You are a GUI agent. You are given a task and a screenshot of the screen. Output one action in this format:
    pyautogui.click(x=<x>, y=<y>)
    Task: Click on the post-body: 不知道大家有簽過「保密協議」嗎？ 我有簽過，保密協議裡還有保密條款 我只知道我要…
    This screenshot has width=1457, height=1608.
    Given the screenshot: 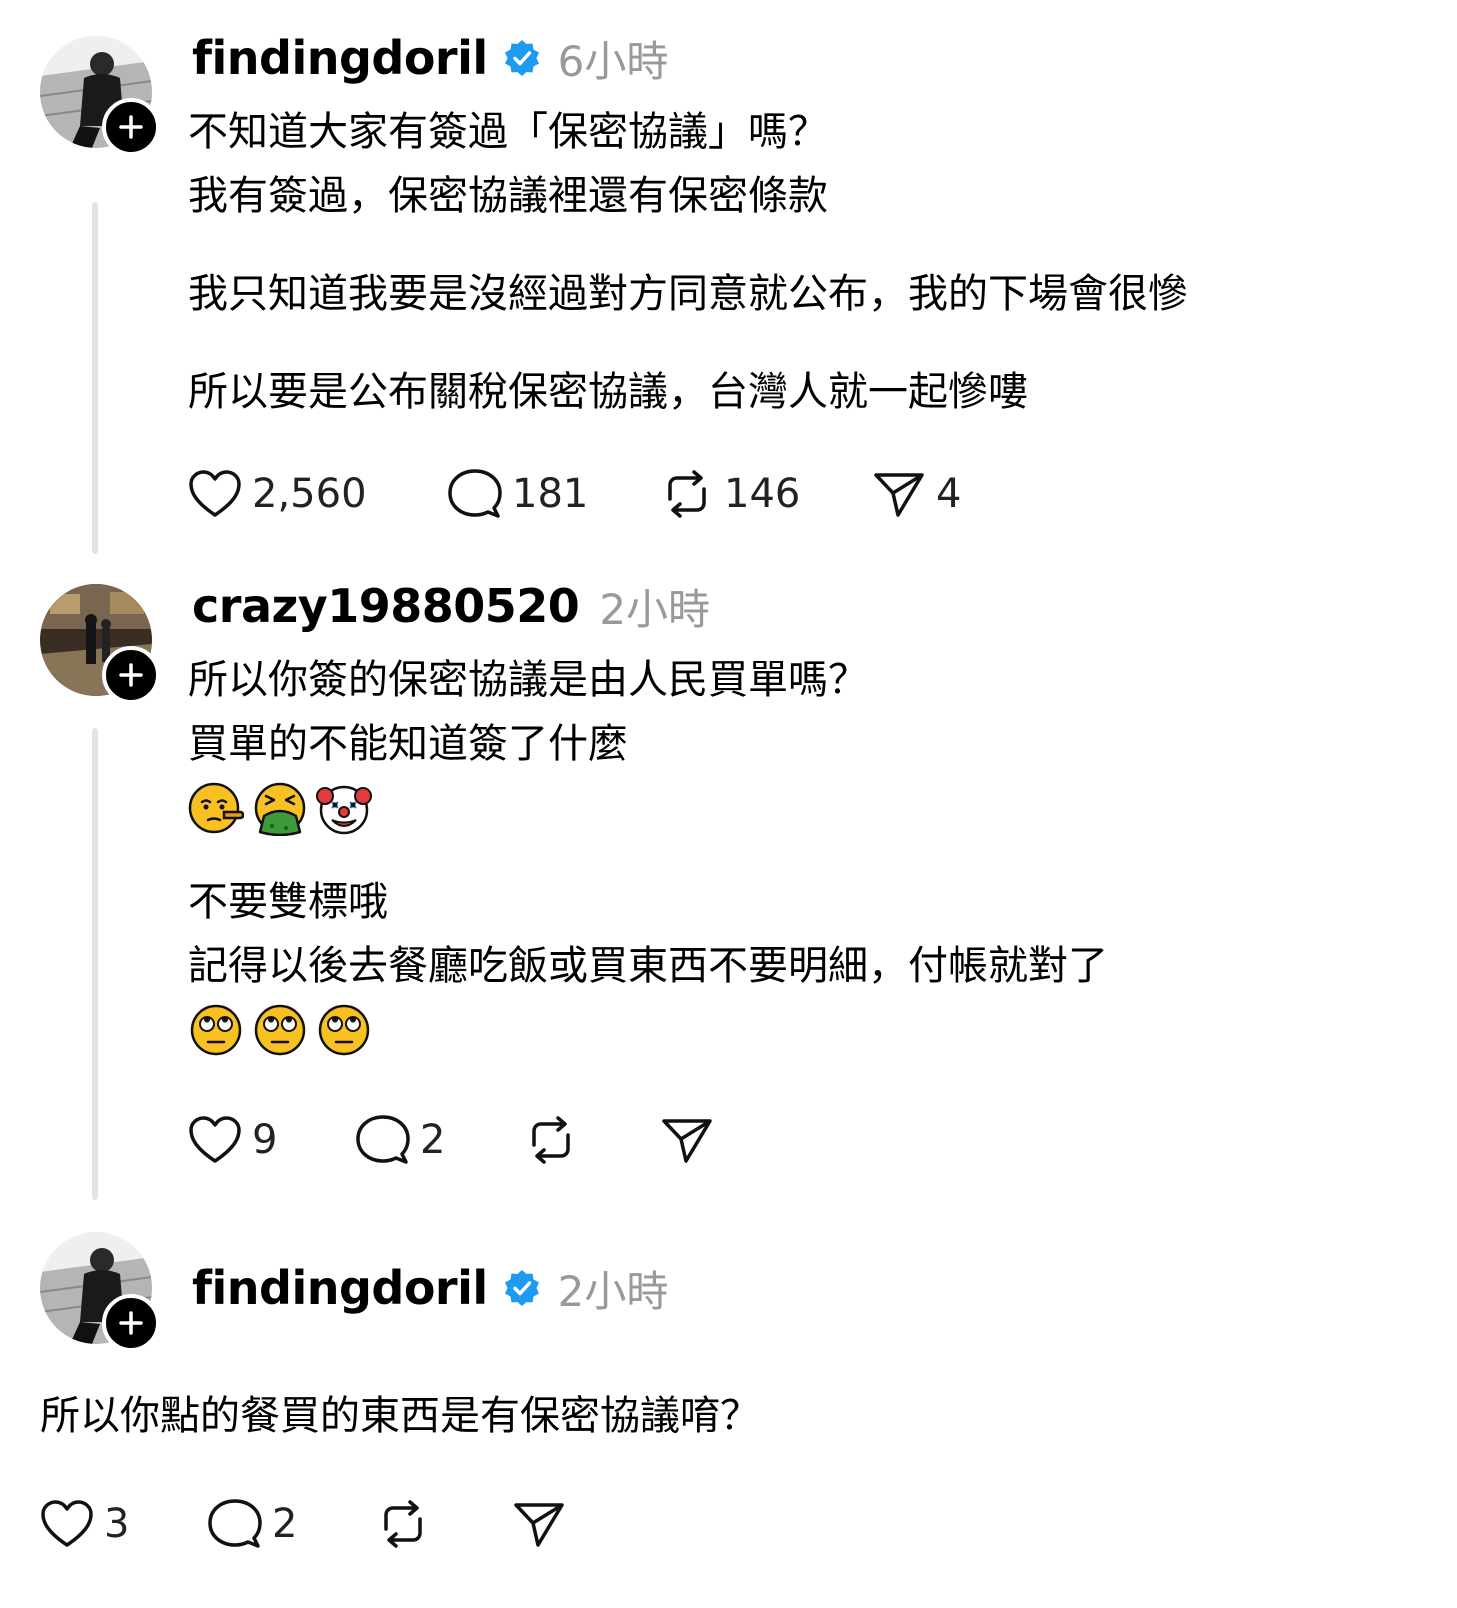 What is the action you would take?
    pyautogui.click(x=688, y=262)
    